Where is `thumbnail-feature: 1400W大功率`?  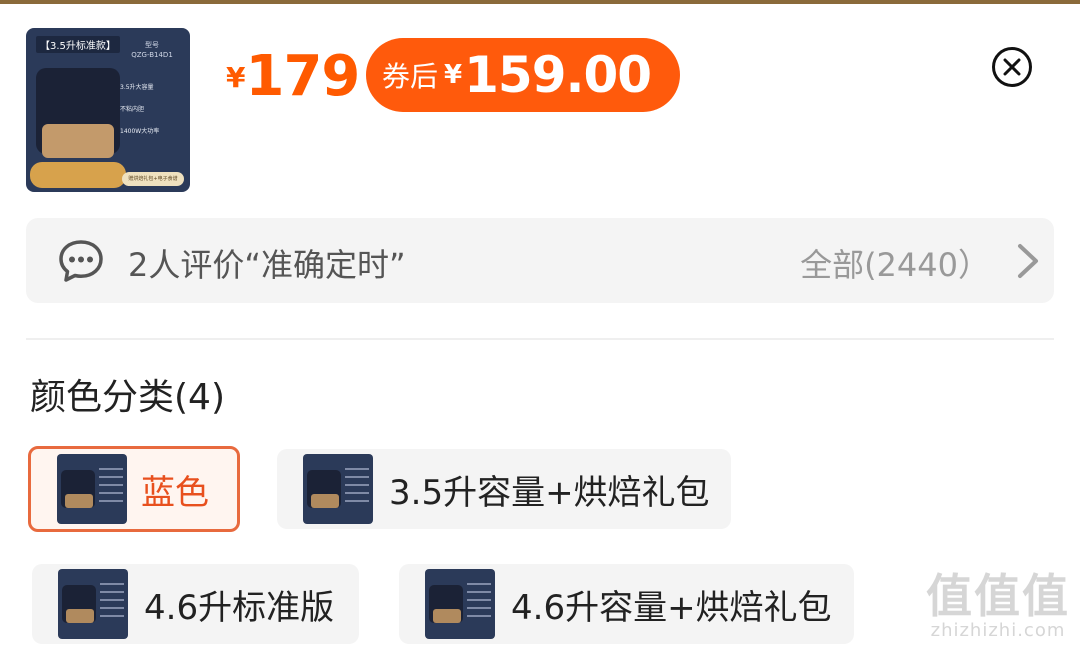 thumbnail-feature: 1400W大功率 is located at coordinates (140, 131).